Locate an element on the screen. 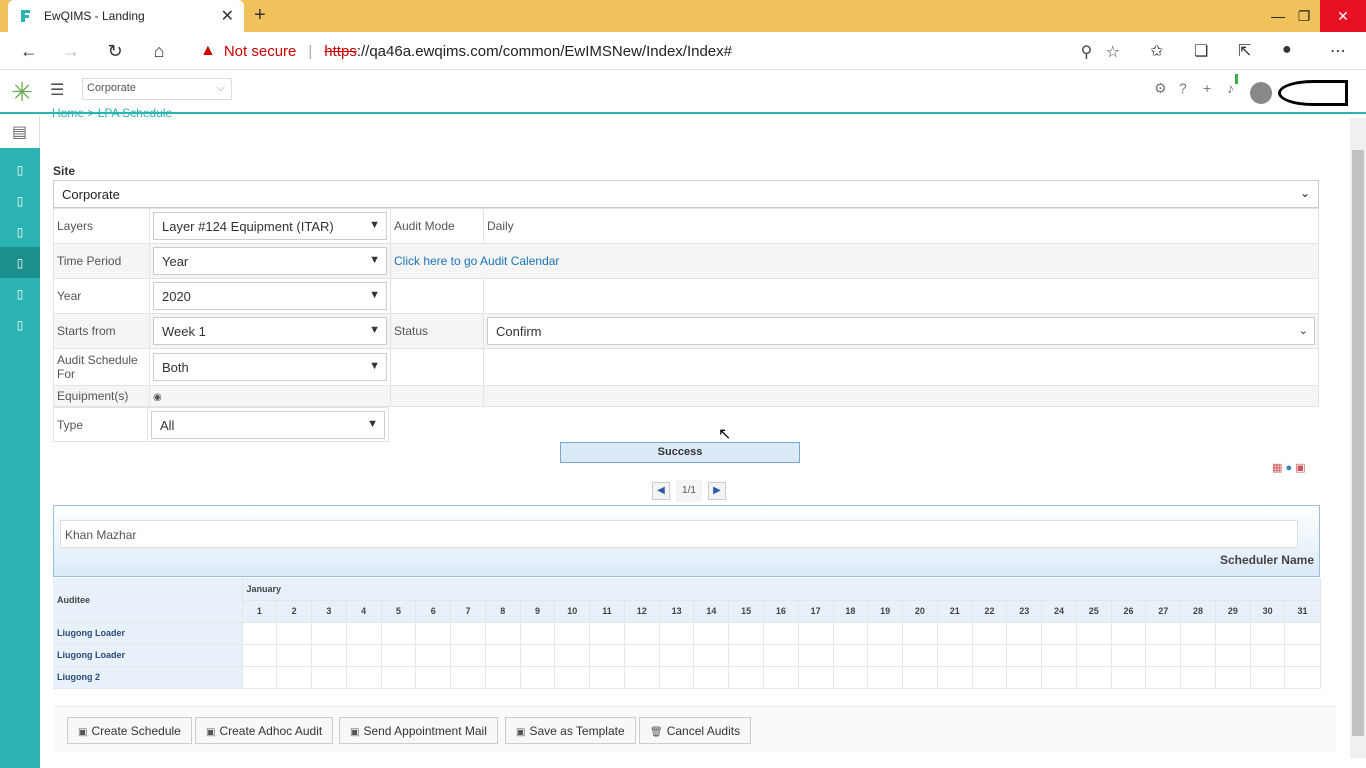  sidebar-item-4-icon: ▯ is located at coordinates (20, 262).